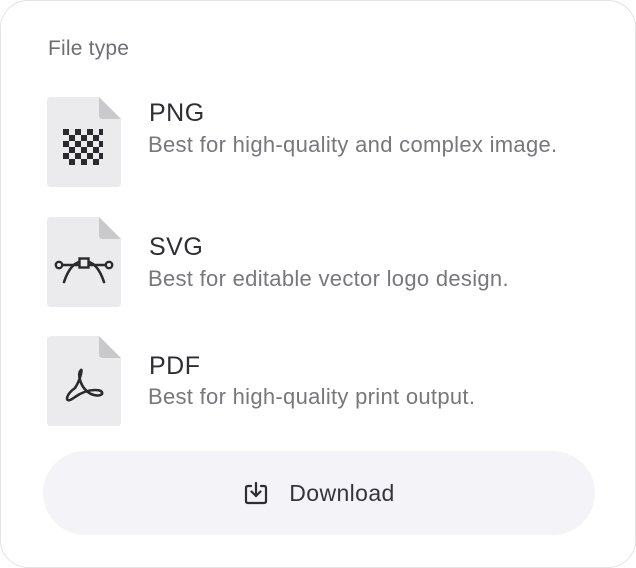 This screenshot has width=636, height=568. What do you see at coordinates (83, 147) in the screenshot?
I see `checkerboard-icon` at bounding box center [83, 147].